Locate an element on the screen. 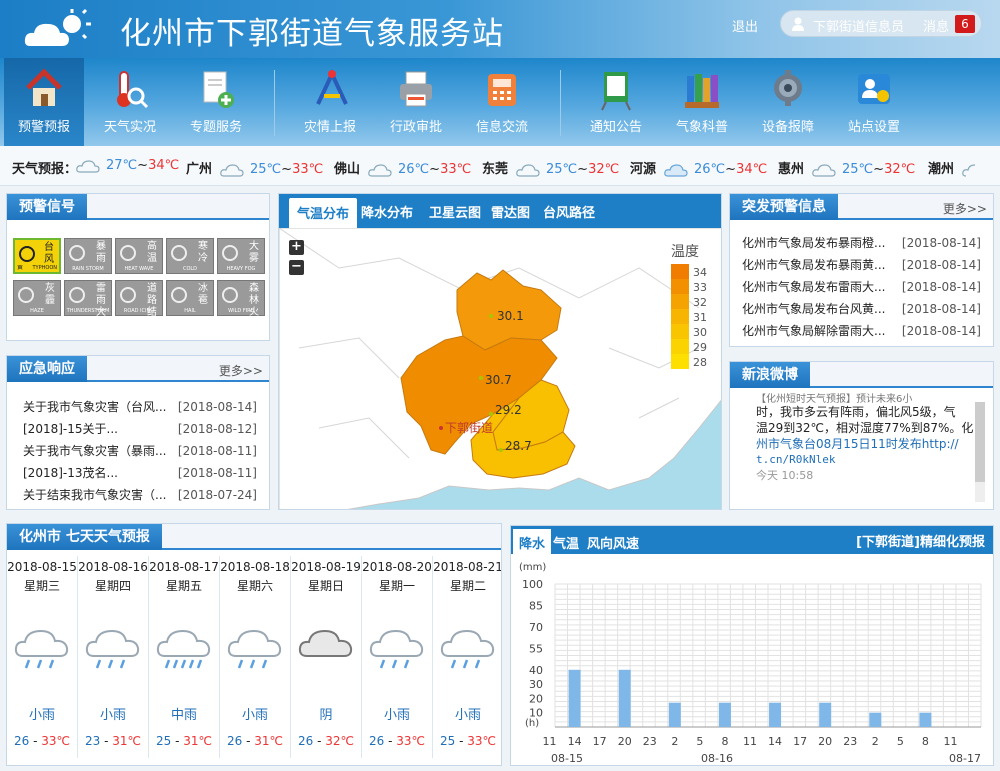  list-item: 化州市气象局发布台风黄... [2018-08-14] is located at coordinates (863, 309).